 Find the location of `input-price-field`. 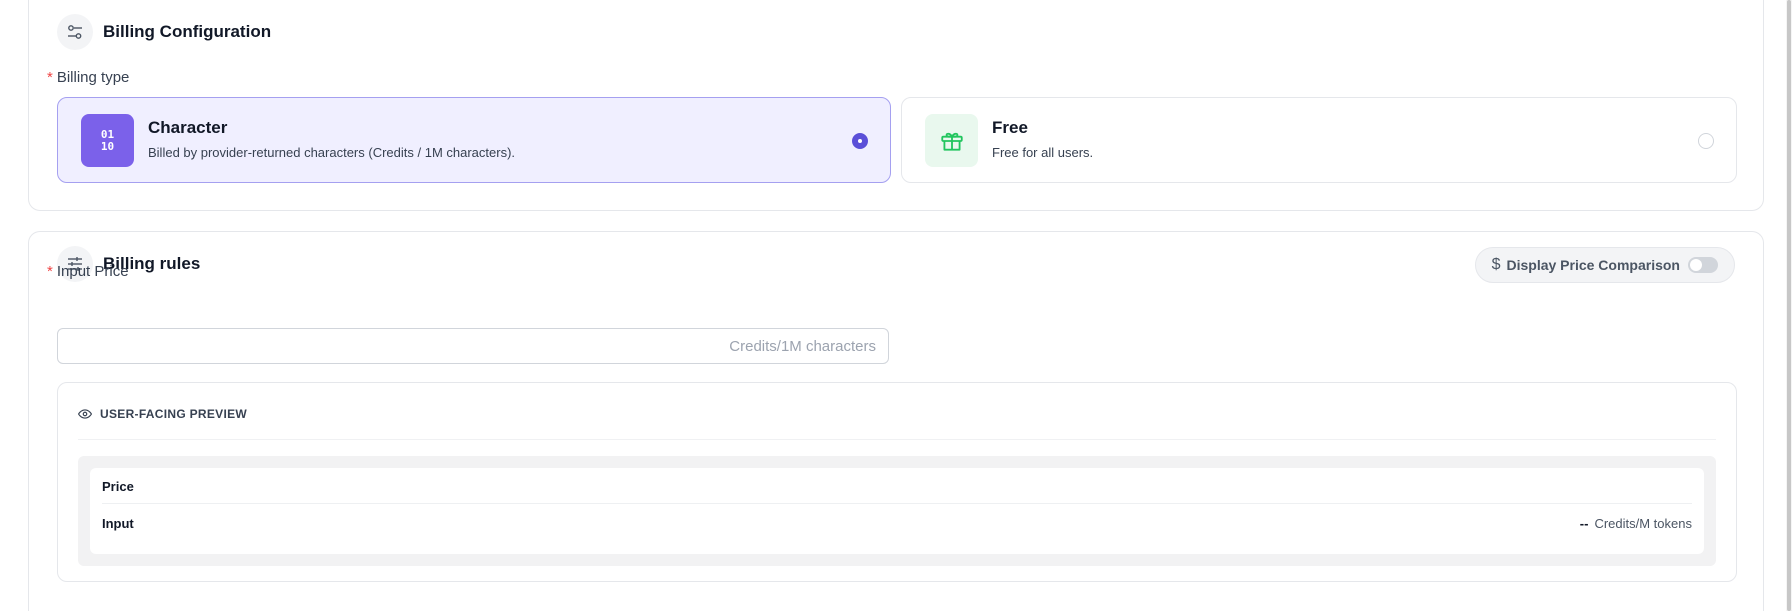

input-price-field is located at coordinates (473, 346).